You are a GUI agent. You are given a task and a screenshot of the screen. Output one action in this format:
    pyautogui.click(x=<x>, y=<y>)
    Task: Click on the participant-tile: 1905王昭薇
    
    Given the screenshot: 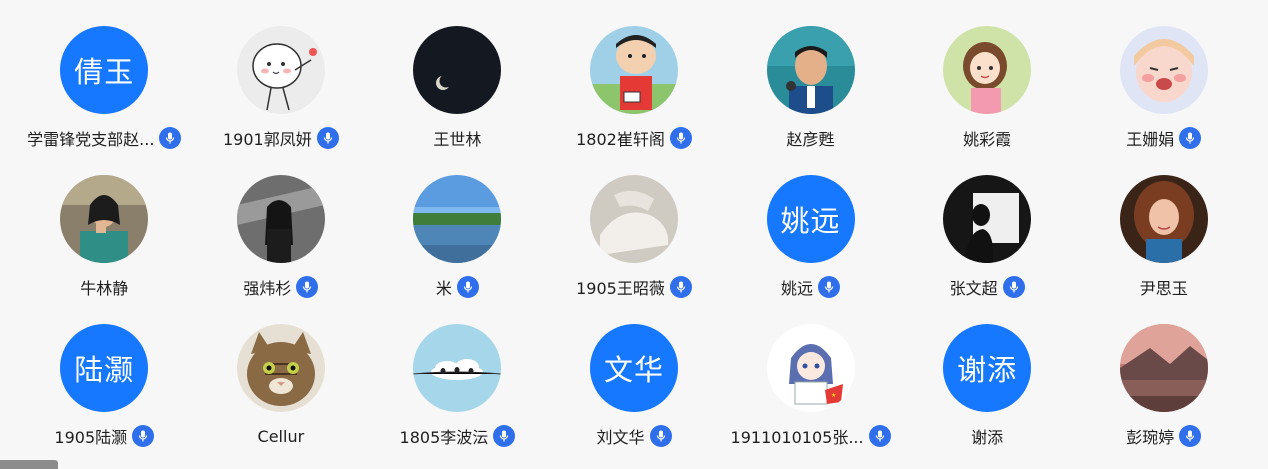 What is the action you would take?
    pyautogui.click(x=634, y=243)
    